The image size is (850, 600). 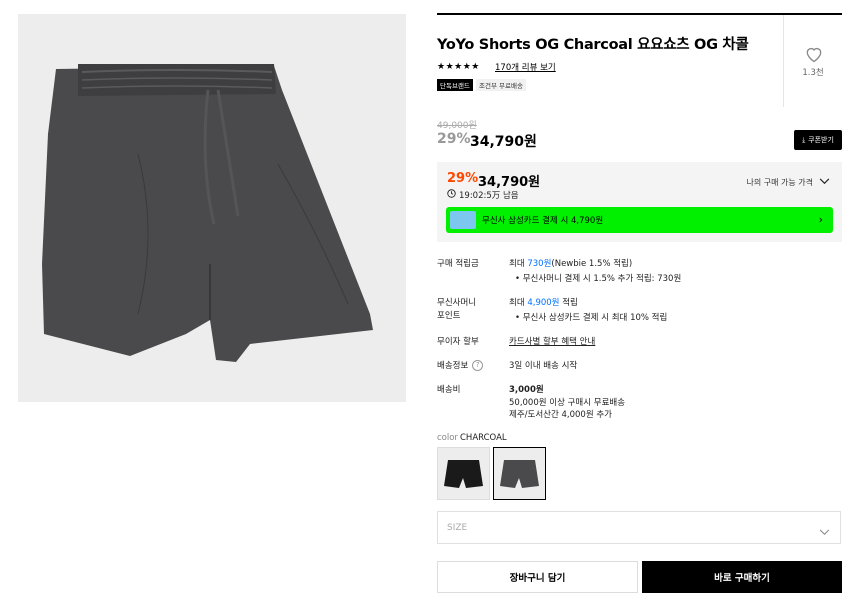 I want to click on shipping-badge: 조건부 무료배송, so click(x=501, y=85).